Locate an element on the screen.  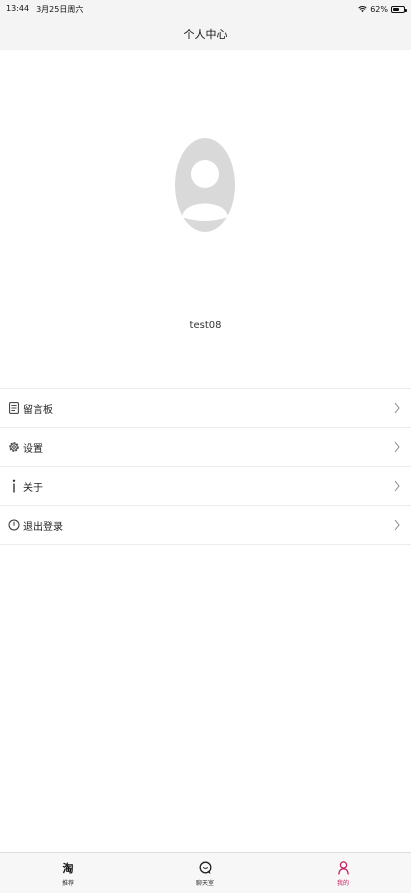
status-bar: 13:44 3月25日周六 62% is located at coordinates (205, 9).